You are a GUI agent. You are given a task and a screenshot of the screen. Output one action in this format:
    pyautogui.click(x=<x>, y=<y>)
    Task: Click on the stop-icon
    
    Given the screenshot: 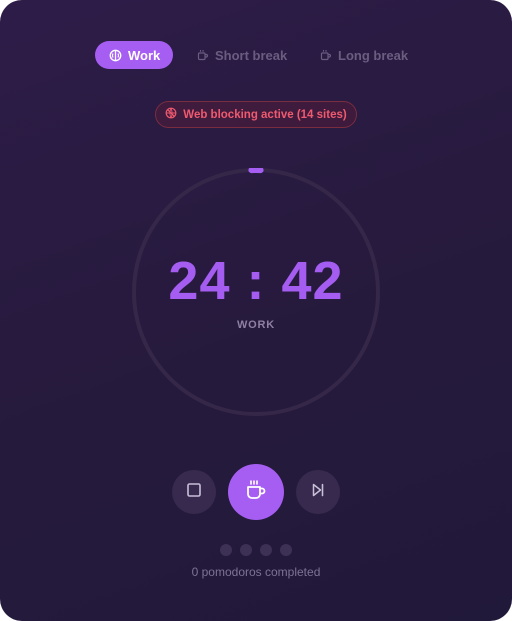 What is the action you would take?
    pyautogui.click(x=194, y=492)
    